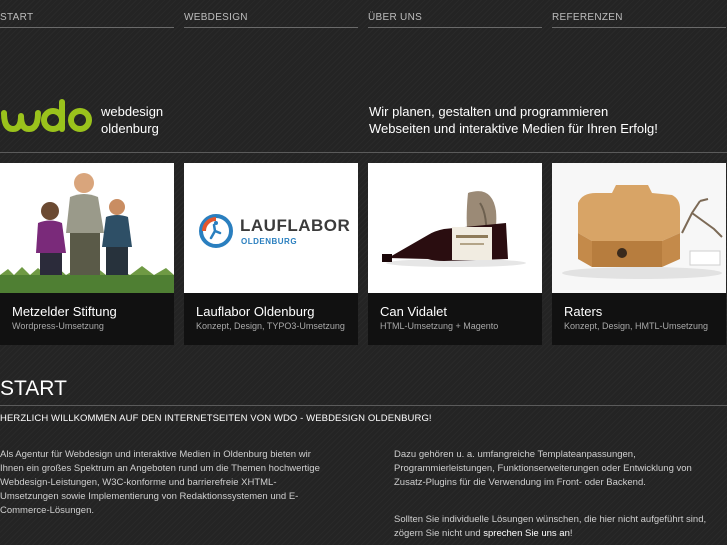  Describe the element at coordinates (439, 533) in the screenshot. I see `text-fragment: zögern Sie nicht und` at that location.